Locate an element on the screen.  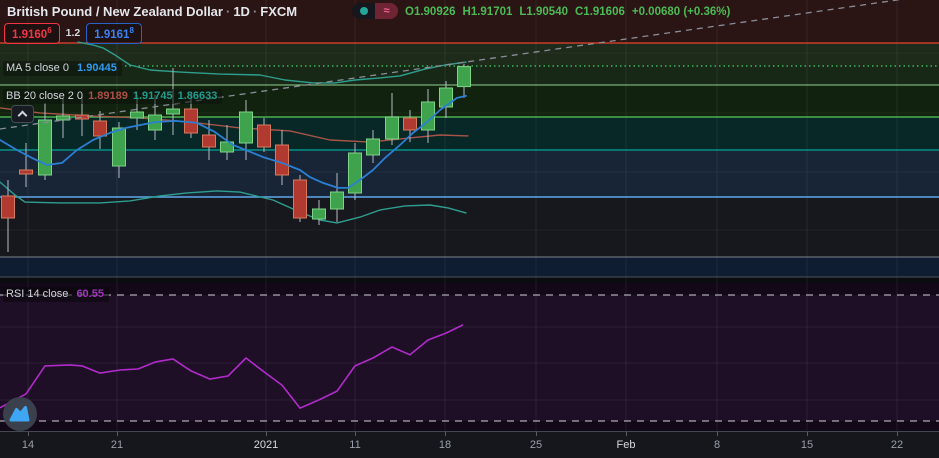
chevron-up-icon is located at coordinates (22, 115).